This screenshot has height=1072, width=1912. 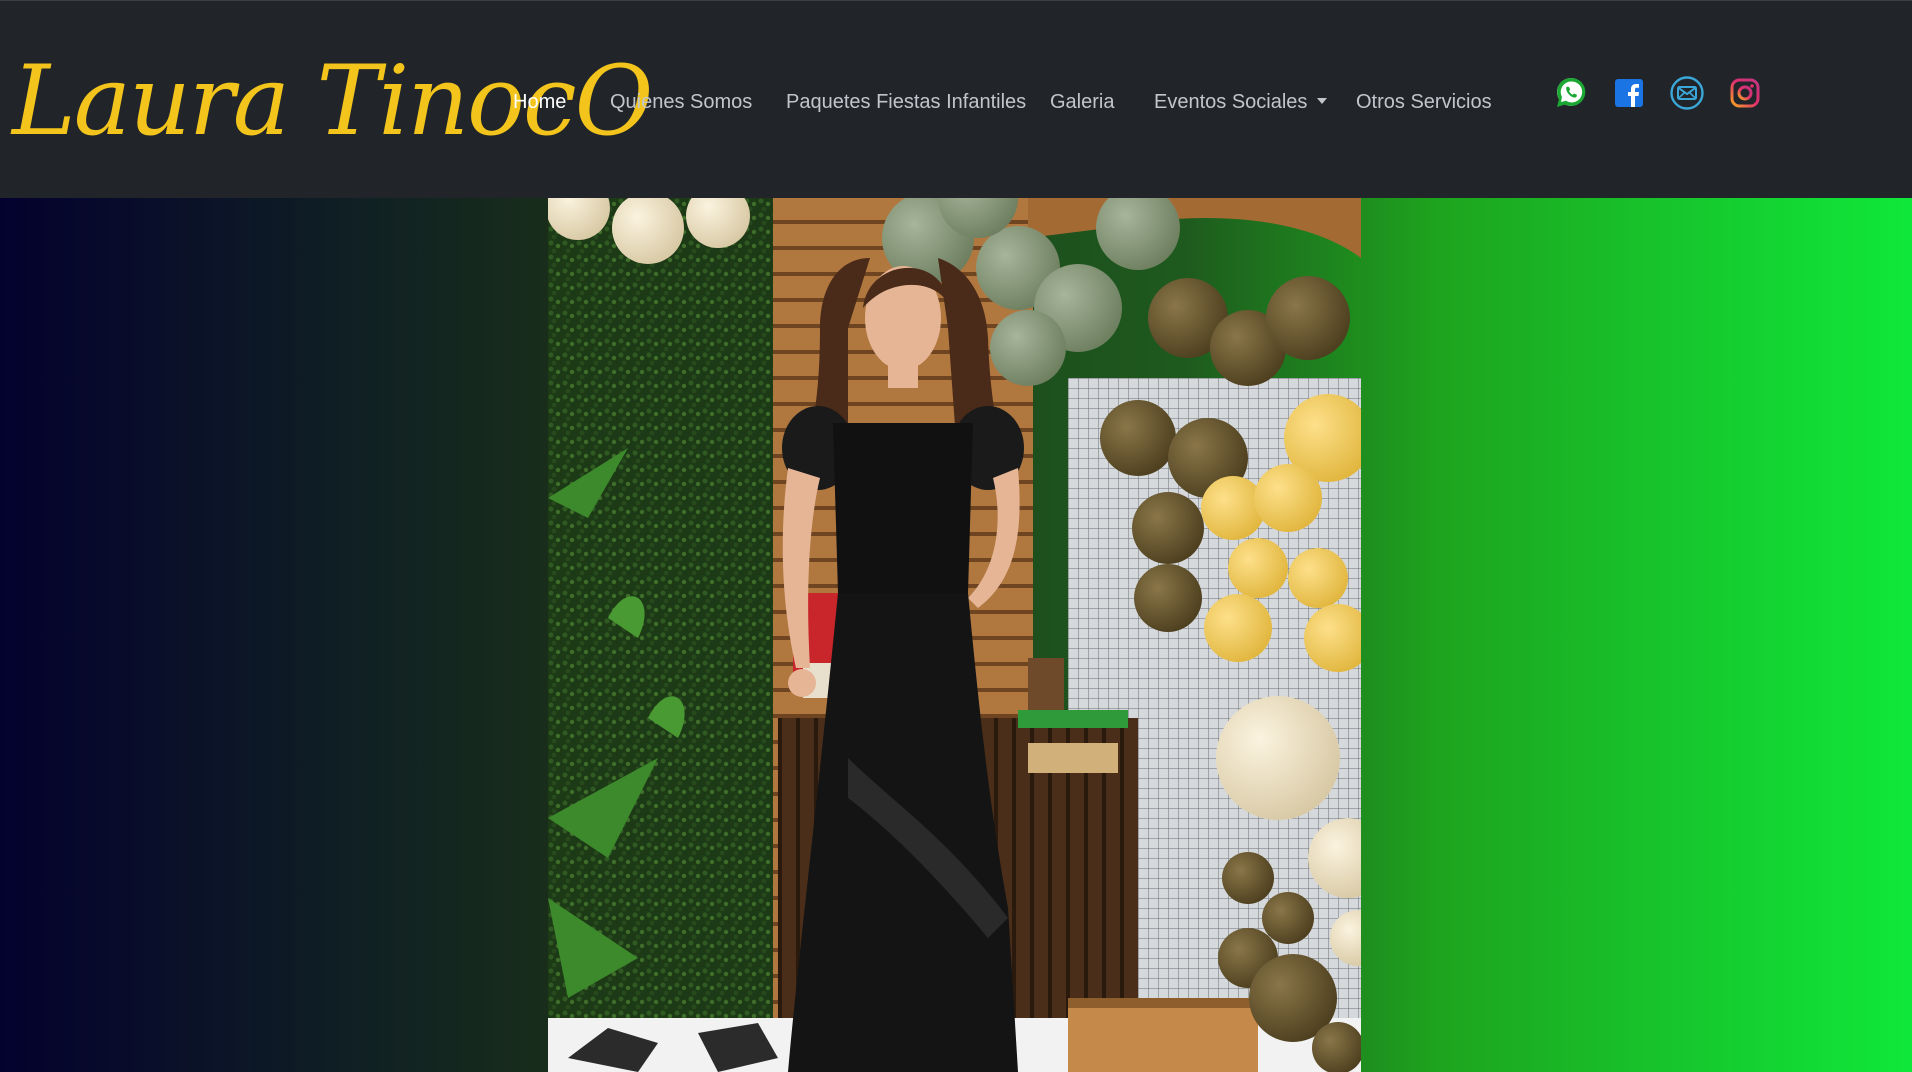 I want to click on instagram-icon, so click(x=1745, y=93).